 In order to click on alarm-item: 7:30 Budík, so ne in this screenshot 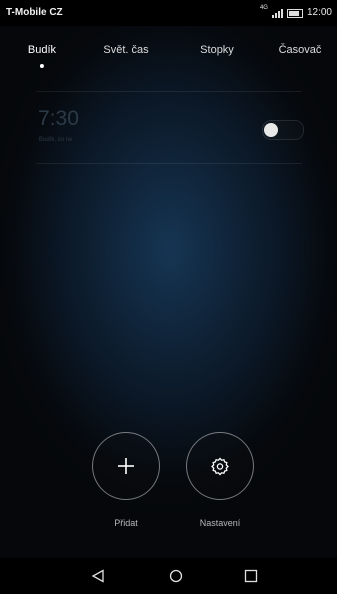, I will do `click(168, 127)`.